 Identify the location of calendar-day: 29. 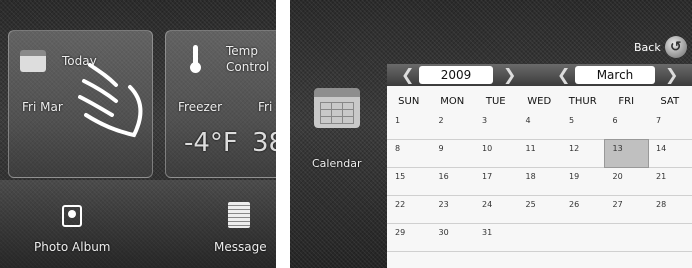
(409, 237).